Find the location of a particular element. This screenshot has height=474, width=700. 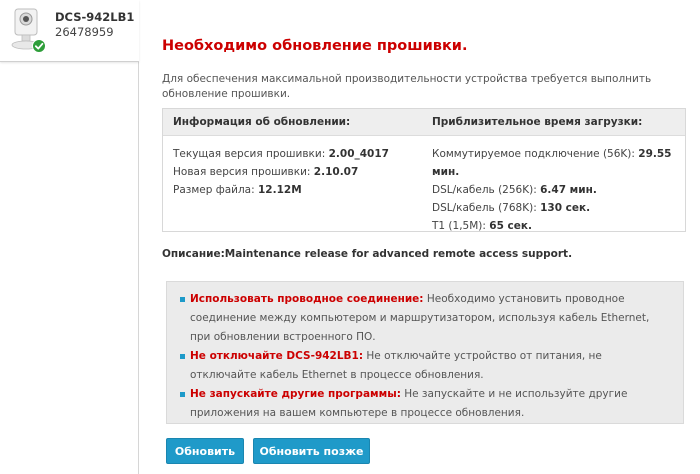

row-dsl-256: DSL/кабель (256K): 6.47 мин. is located at coordinates (514, 190).